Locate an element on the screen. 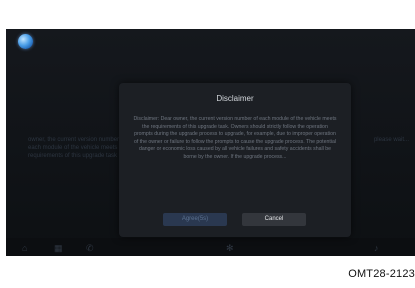  assistant-orb-icon is located at coordinates (25, 41).